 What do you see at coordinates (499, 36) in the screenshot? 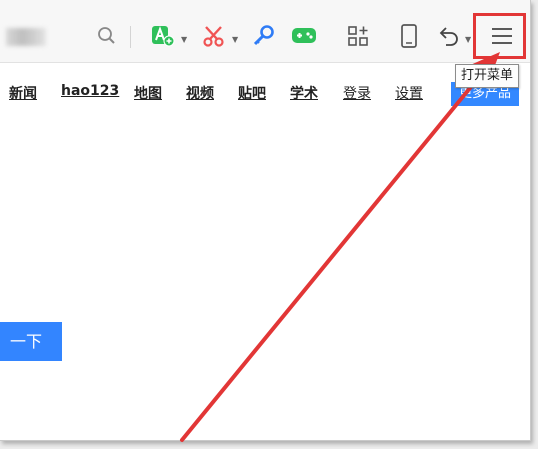
I see `menu-highlight-box` at bounding box center [499, 36].